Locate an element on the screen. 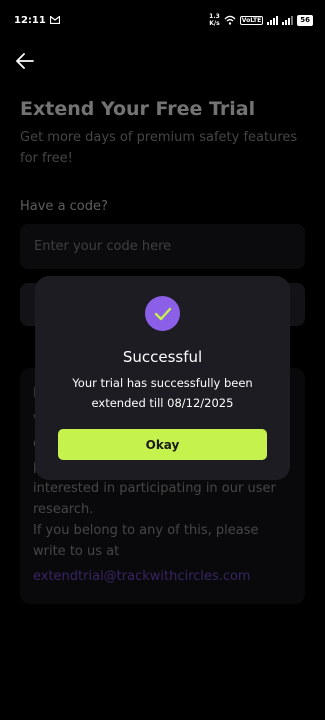 The width and height of the screenshot is (325, 720). code-label: Have a code? is located at coordinates (64, 206).